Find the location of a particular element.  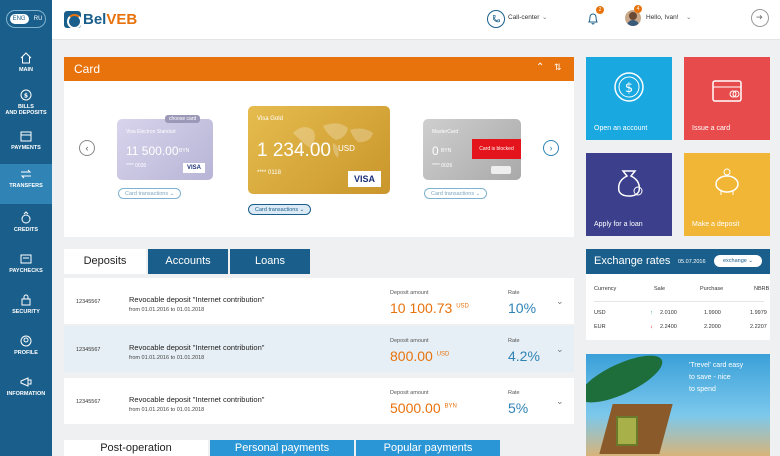

lang-ru: RU is located at coordinates (38, 19).